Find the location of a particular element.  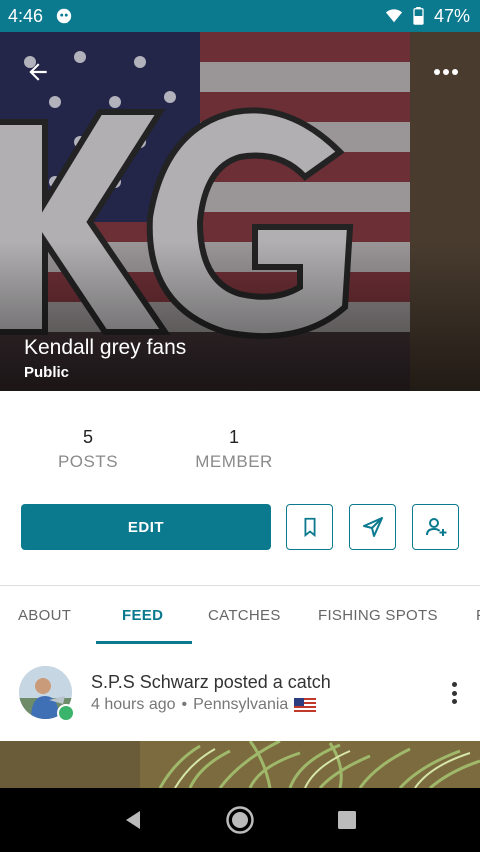

status-time: 4:46 is located at coordinates (26, 15).